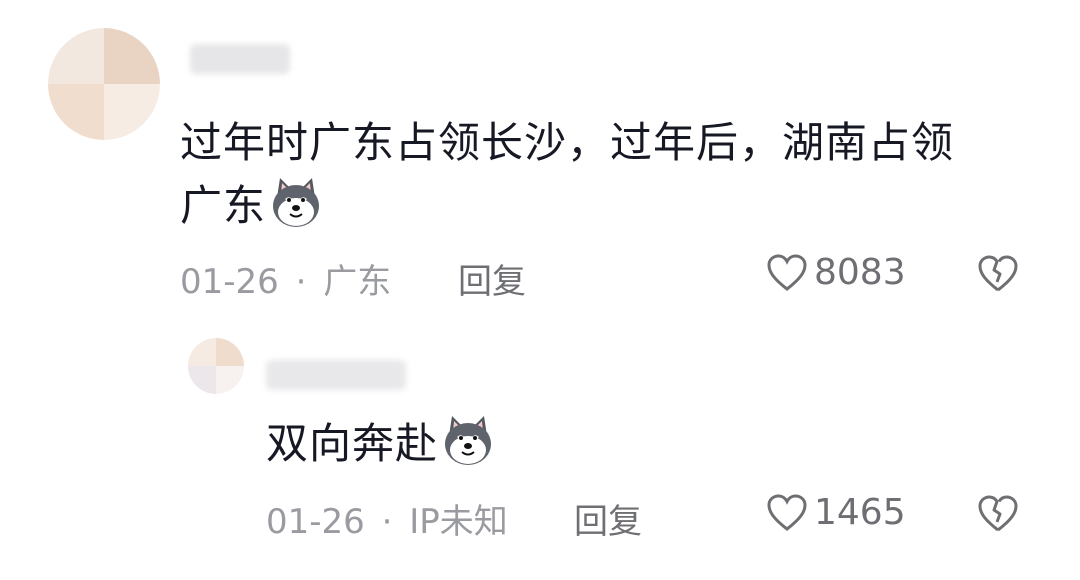 This screenshot has height=580, width=1080. Describe the element at coordinates (285, 278) in the screenshot. I see `comment-meta: 01-26 · 广东` at that location.